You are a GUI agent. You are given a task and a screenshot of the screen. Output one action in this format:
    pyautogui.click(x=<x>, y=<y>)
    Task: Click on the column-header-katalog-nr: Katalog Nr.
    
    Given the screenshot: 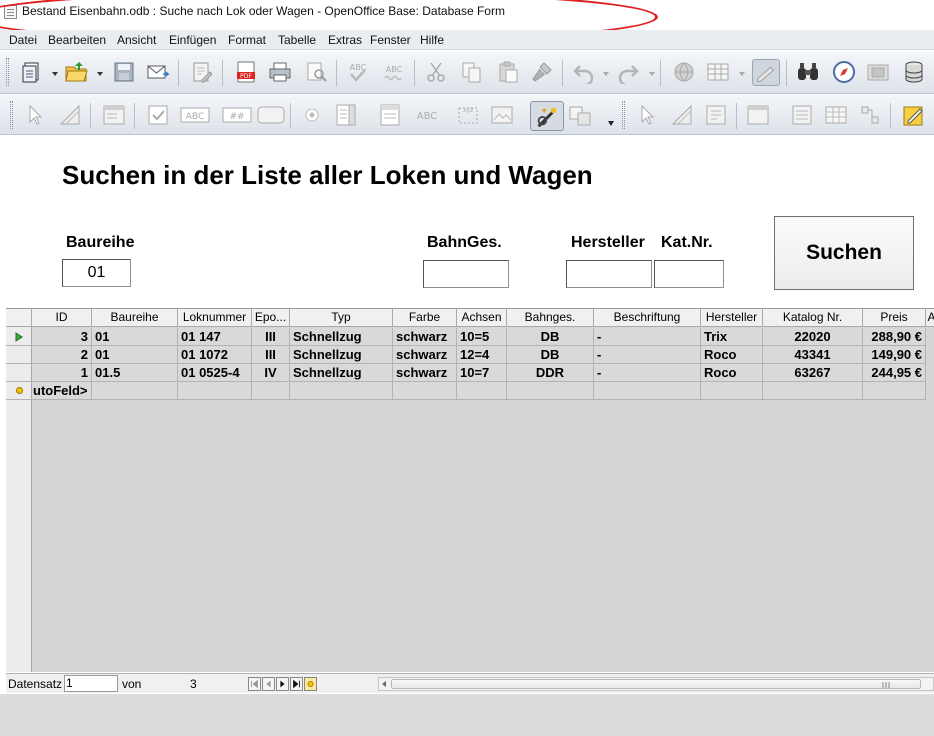 What is the action you would take?
    pyautogui.click(x=813, y=318)
    